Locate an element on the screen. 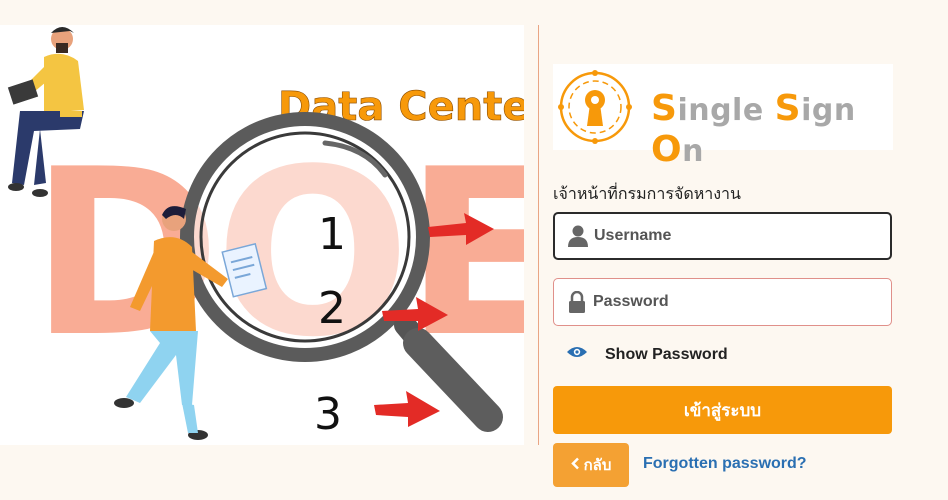 The width and height of the screenshot is (948, 500). user-icon is located at coordinates (578, 236).